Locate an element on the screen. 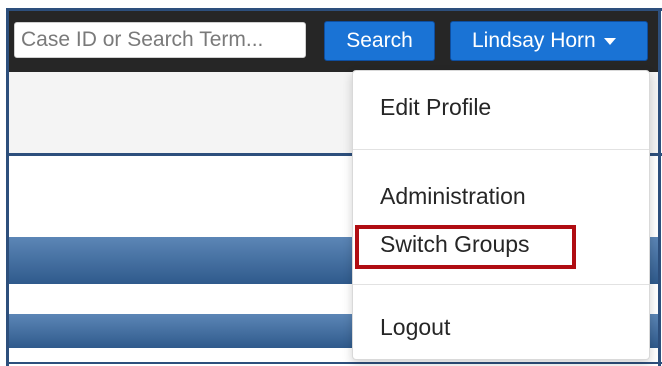 This screenshot has height=366, width=662. search-input is located at coordinates (160, 40).